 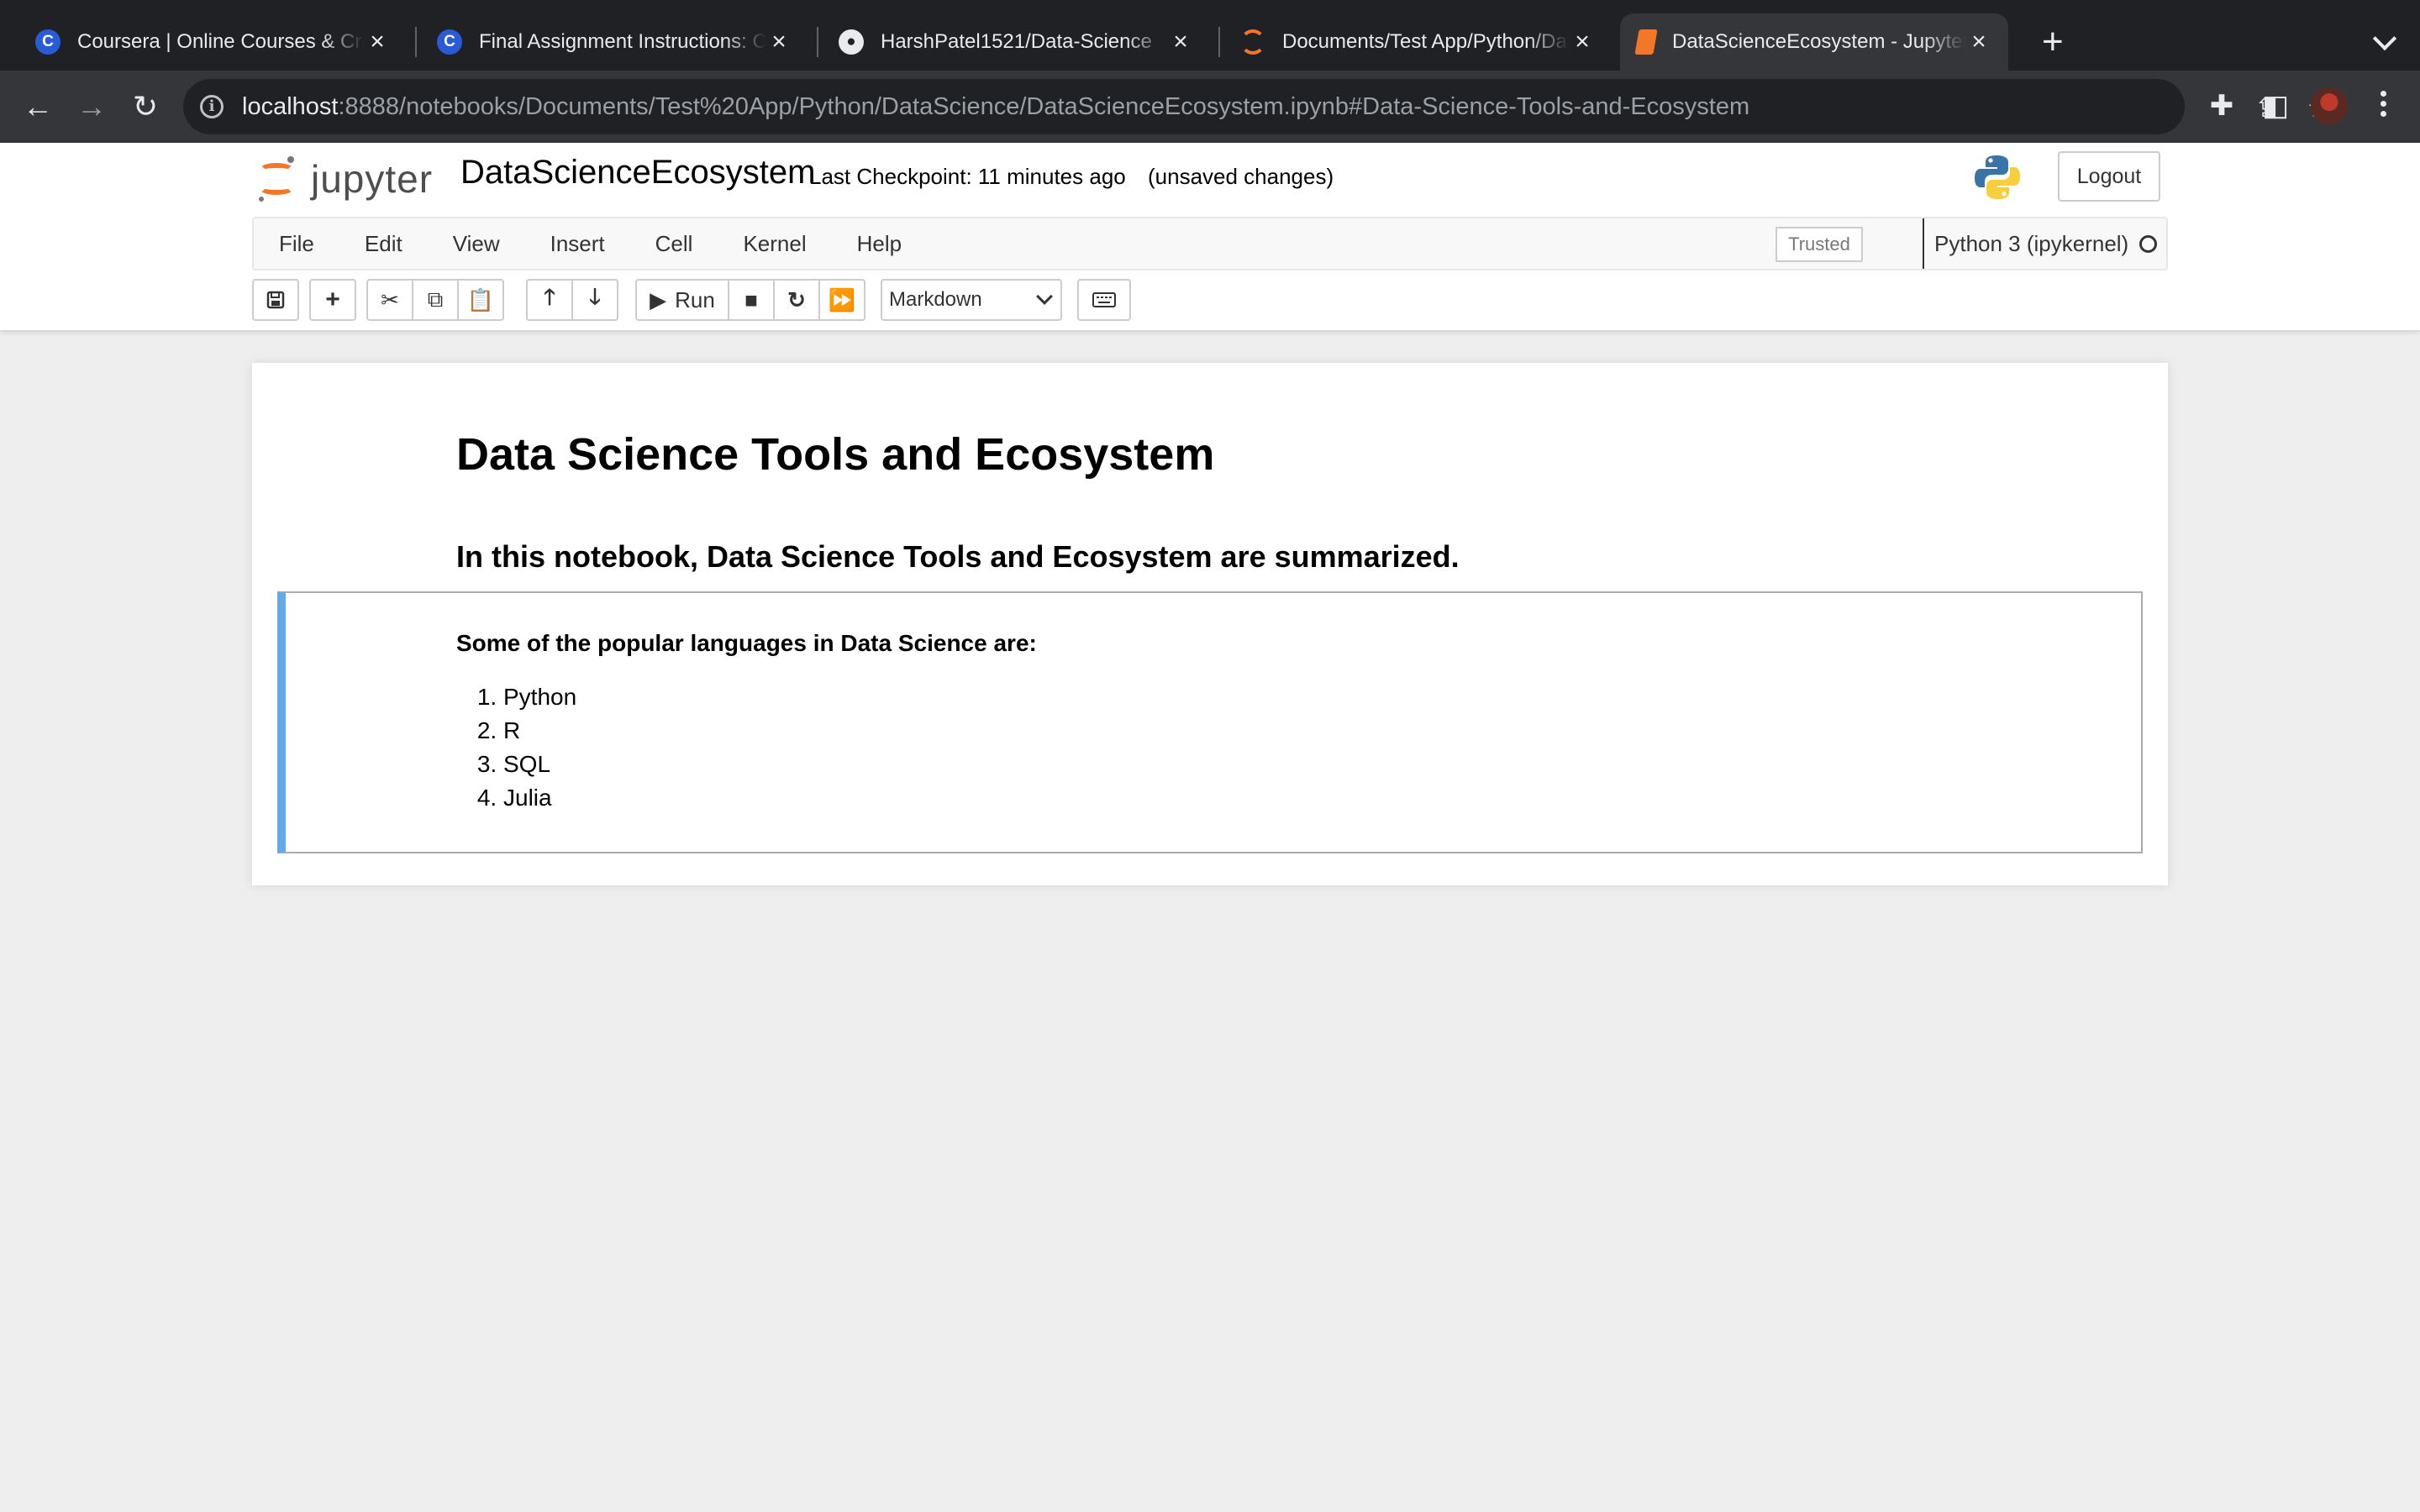 What do you see at coordinates (477, 243) in the screenshot?
I see `menu-view: View` at bounding box center [477, 243].